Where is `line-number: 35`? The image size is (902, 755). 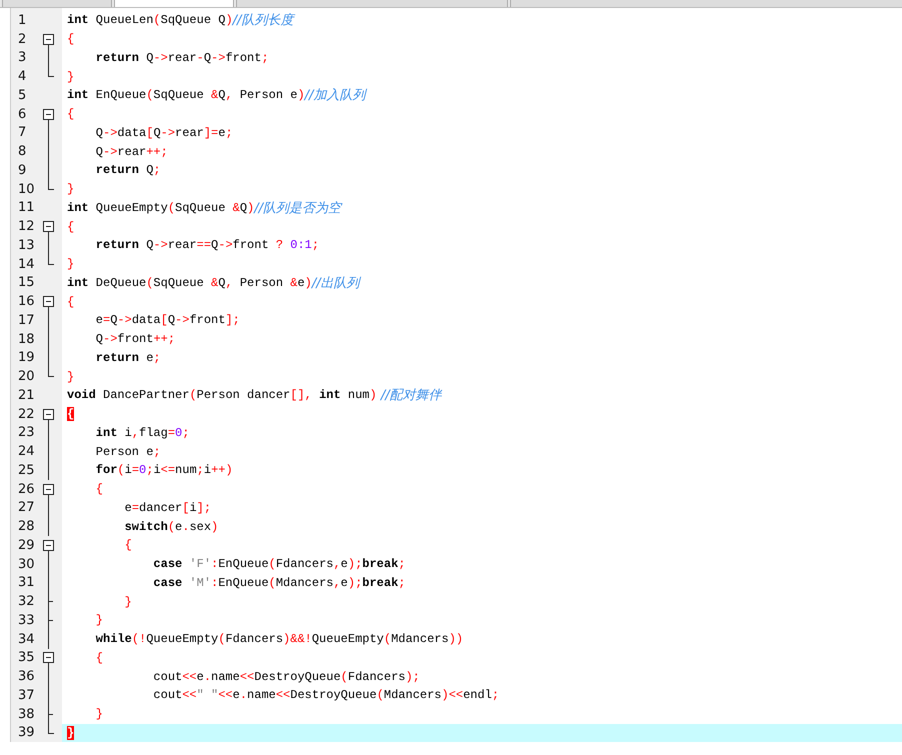
line-number: 35 is located at coordinates (26, 658).